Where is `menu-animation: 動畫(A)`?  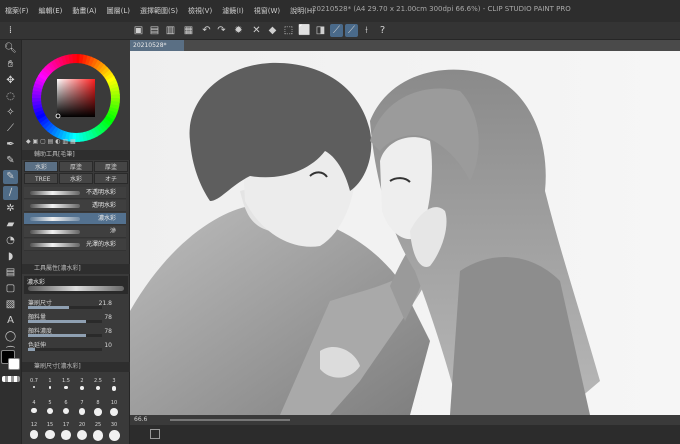
menu-animation: 動畫(A) is located at coordinates (84, 11).